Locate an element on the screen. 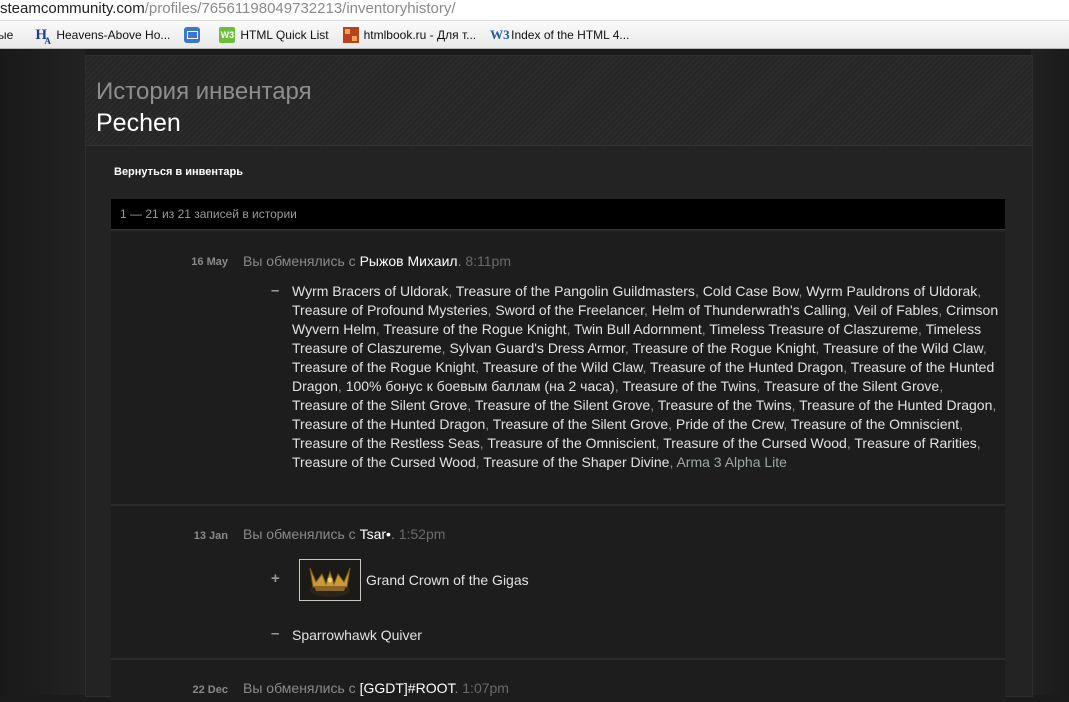 The image size is (1069, 702). history-date: 16 May is located at coordinates (209, 262).